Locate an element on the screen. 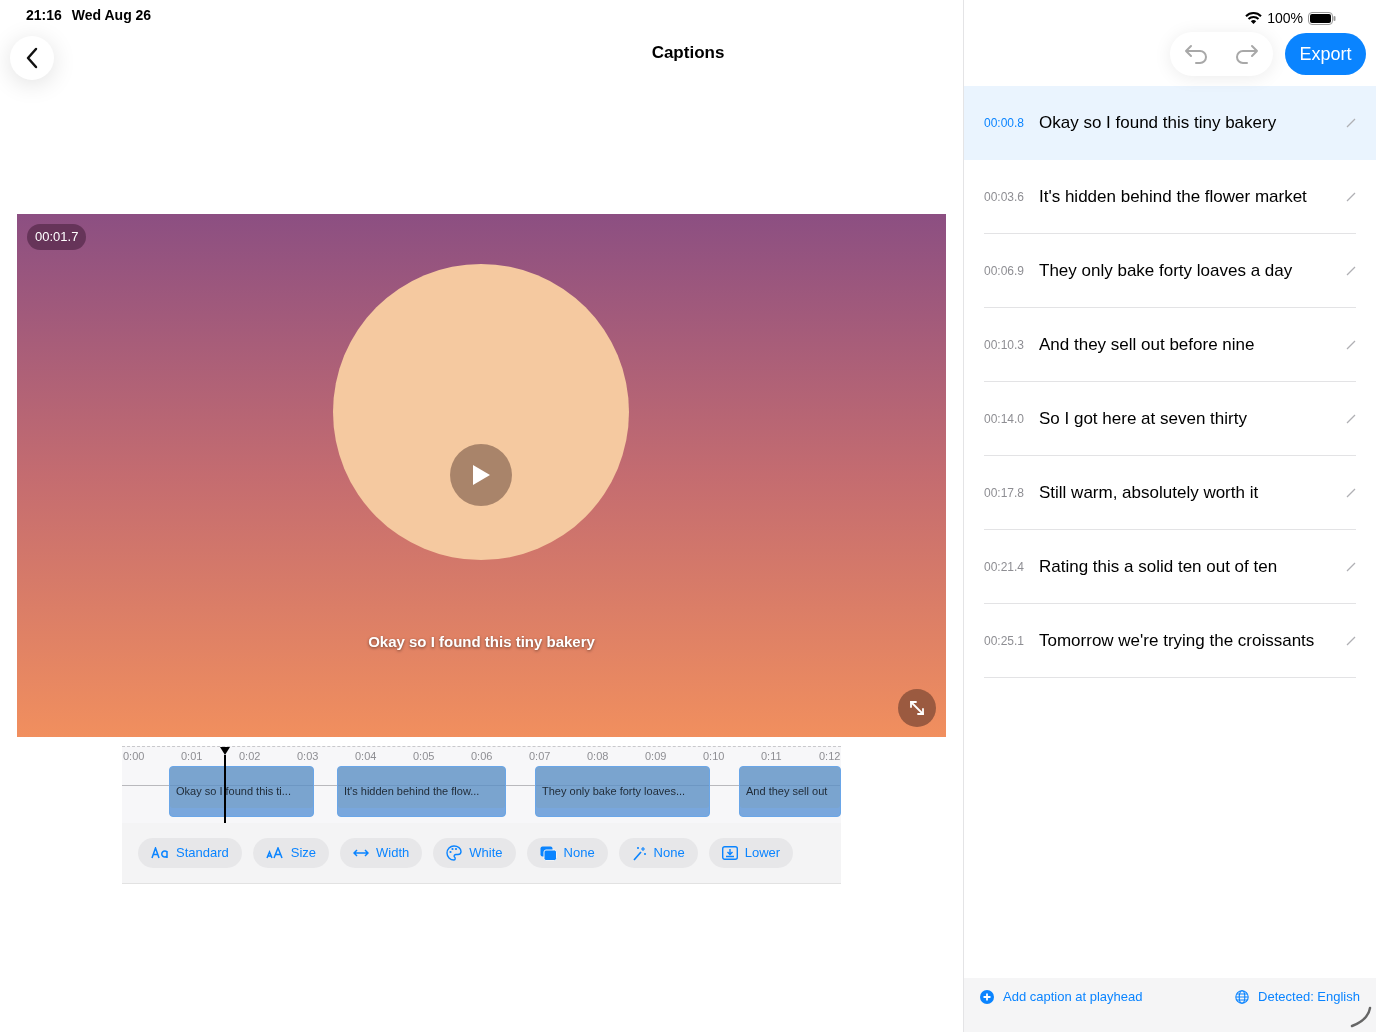  caption-time: 00:25.1 is located at coordinates (1005, 641).